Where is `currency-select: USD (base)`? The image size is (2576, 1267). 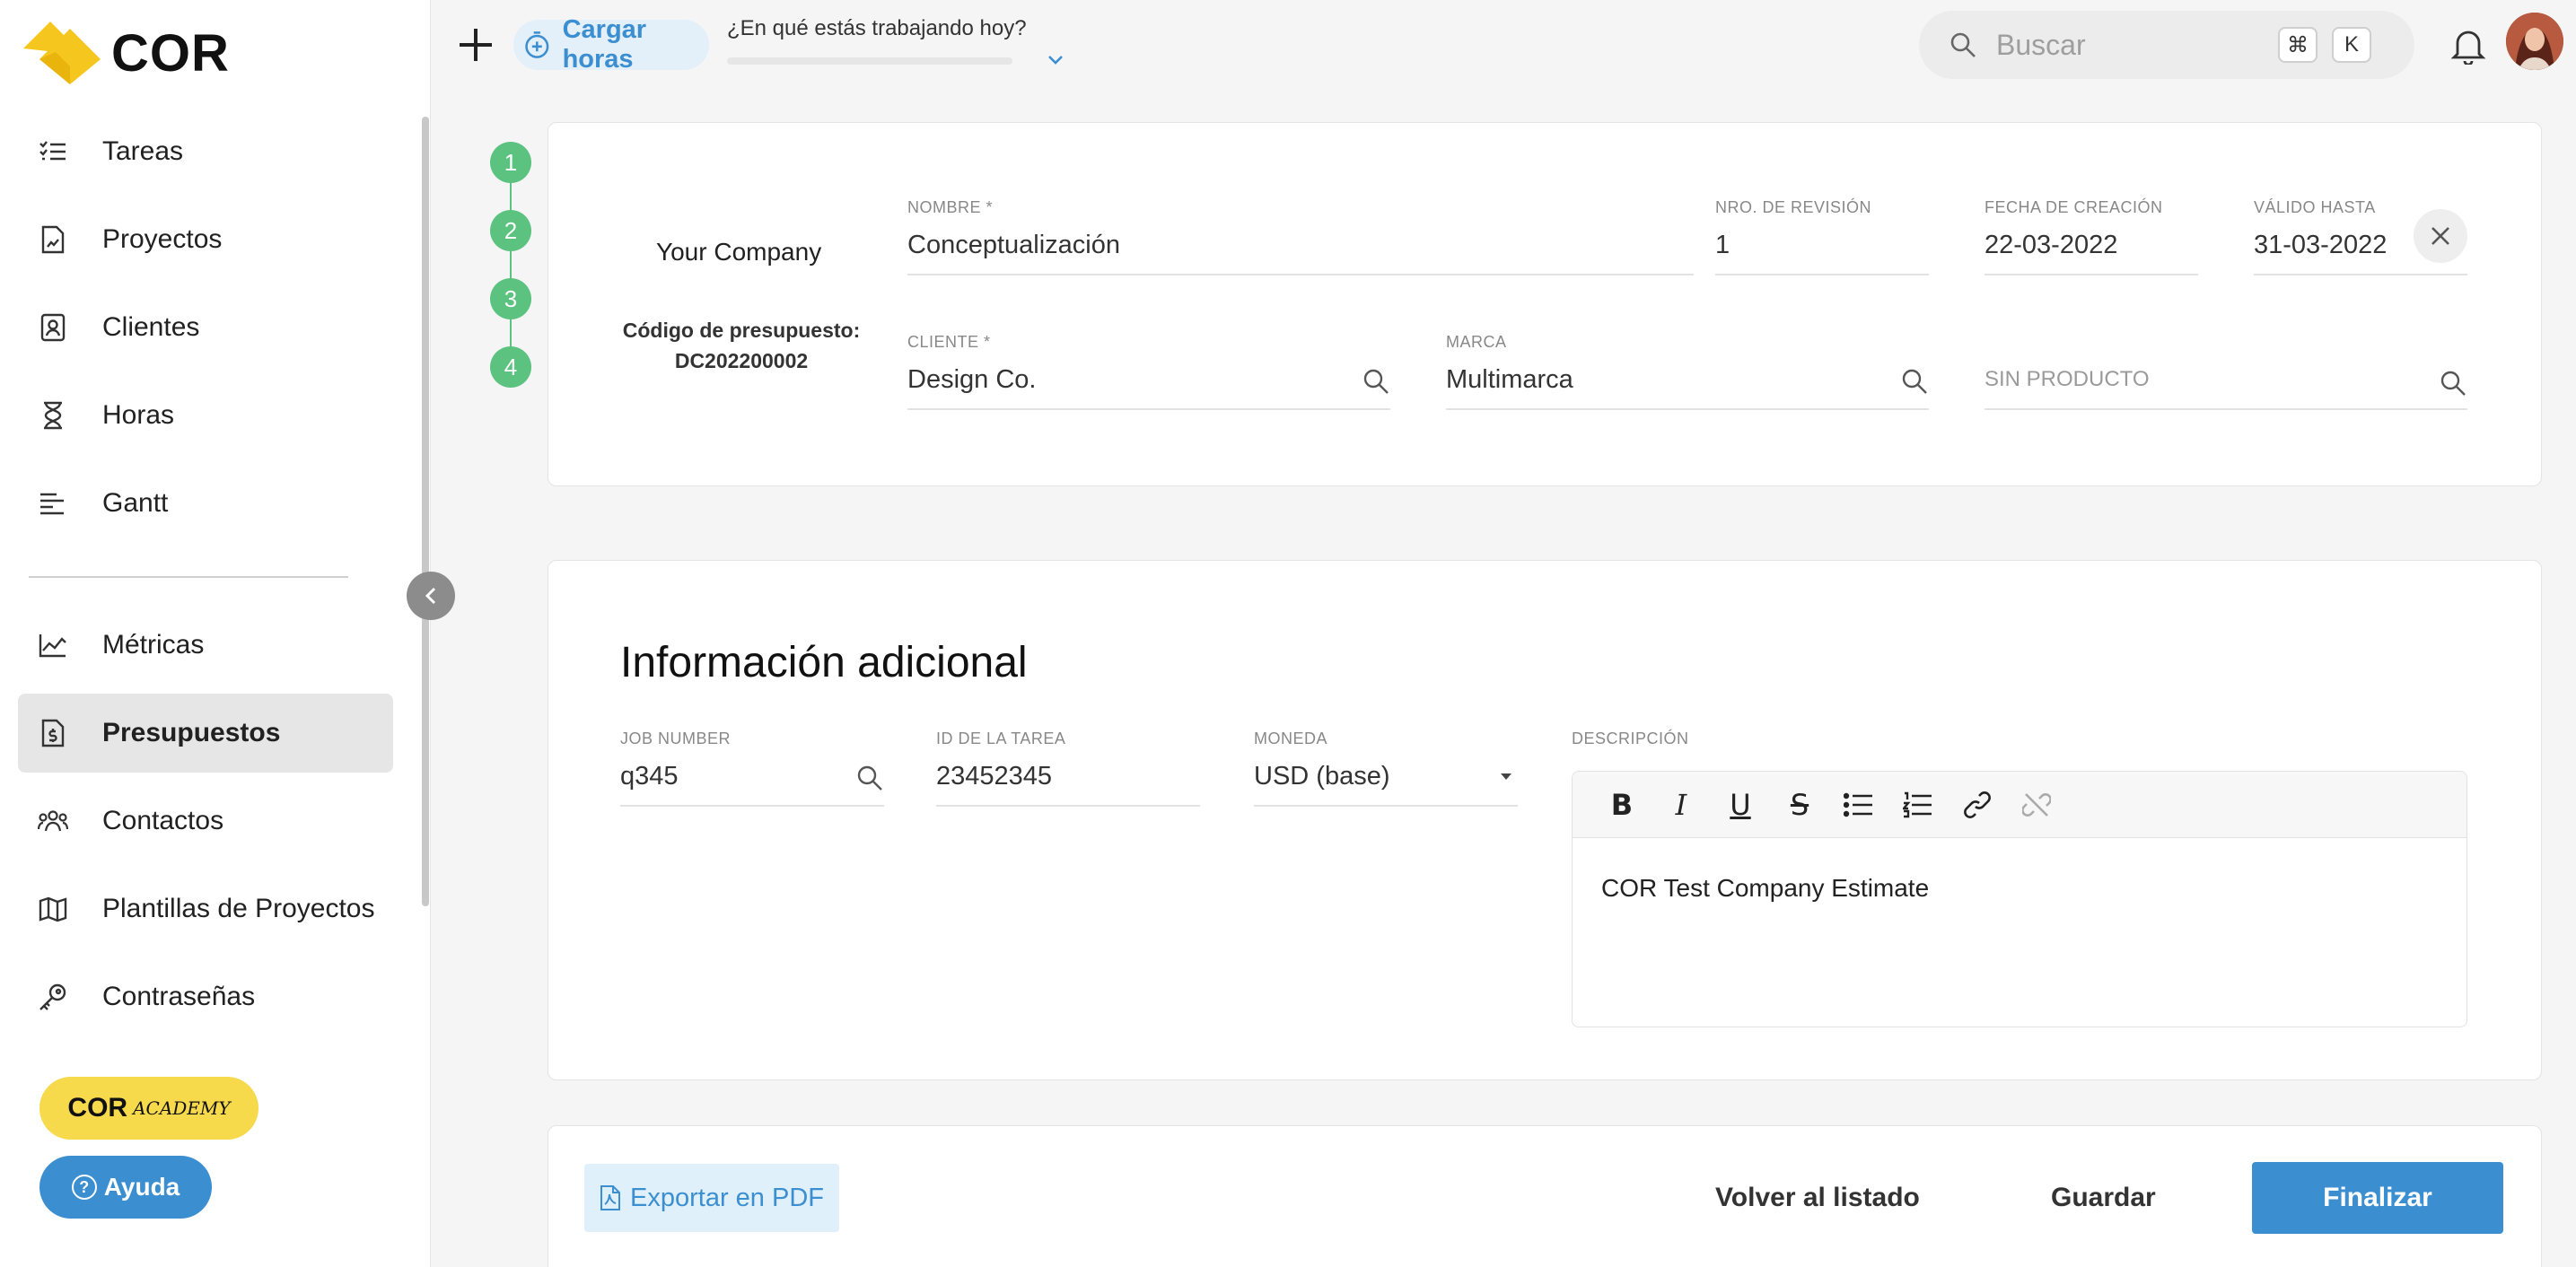 currency-select: USD (base) is located at coordinates (1386, 784).